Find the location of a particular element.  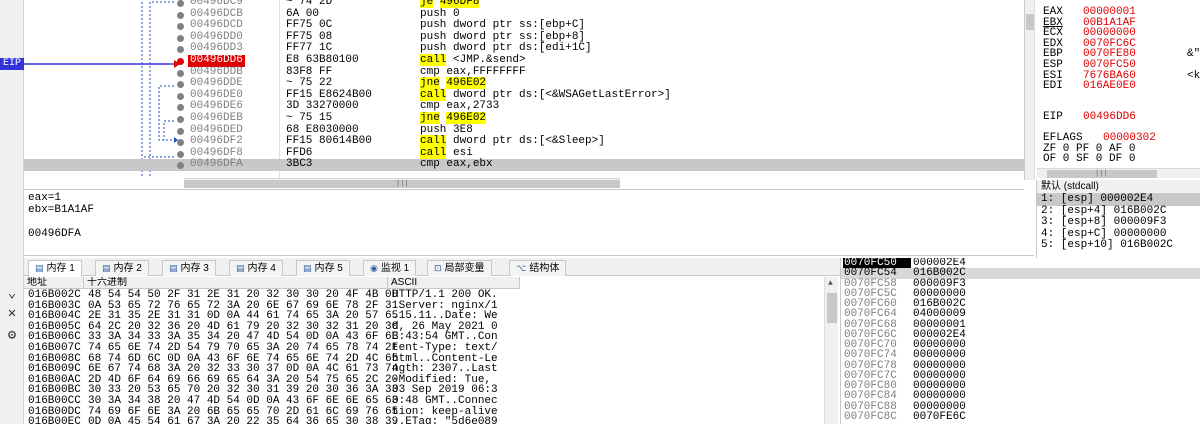

stack-row: 0070FC64 04000009 is located at coordinates (1020, 314).